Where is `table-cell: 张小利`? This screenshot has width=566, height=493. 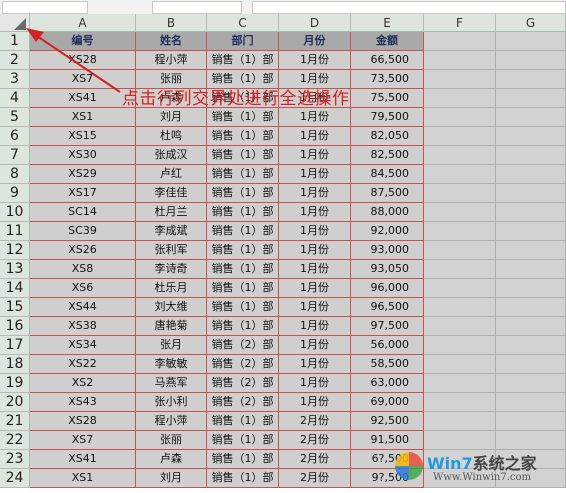
table-cell: 张小利 is located at coordinates (171, 402).